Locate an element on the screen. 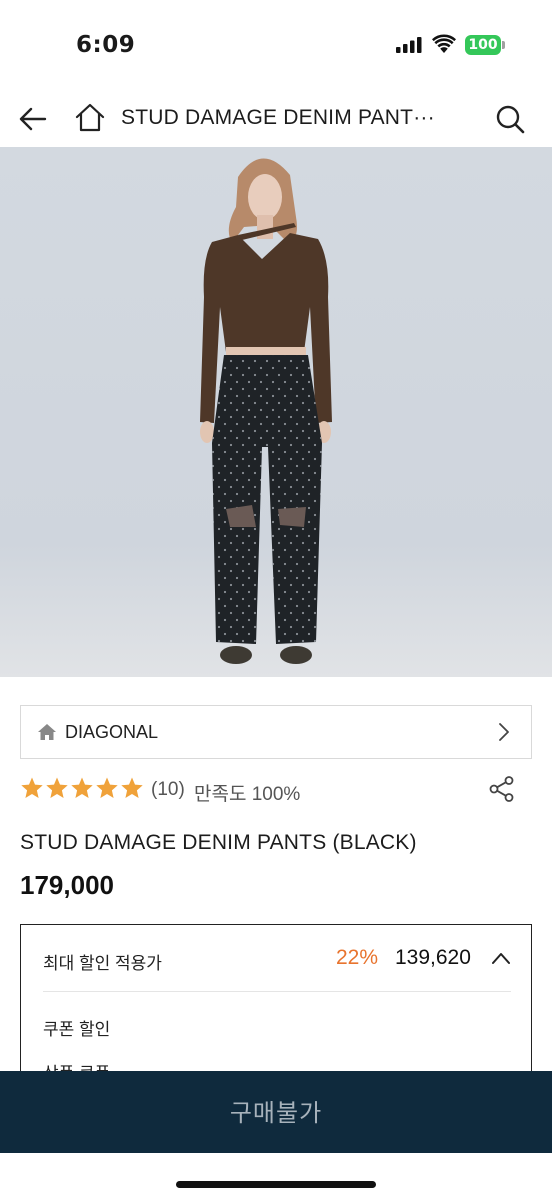 The height and width of the screenshot is (1200, 552). brand-home-icon is located at coordinates (47, 732).